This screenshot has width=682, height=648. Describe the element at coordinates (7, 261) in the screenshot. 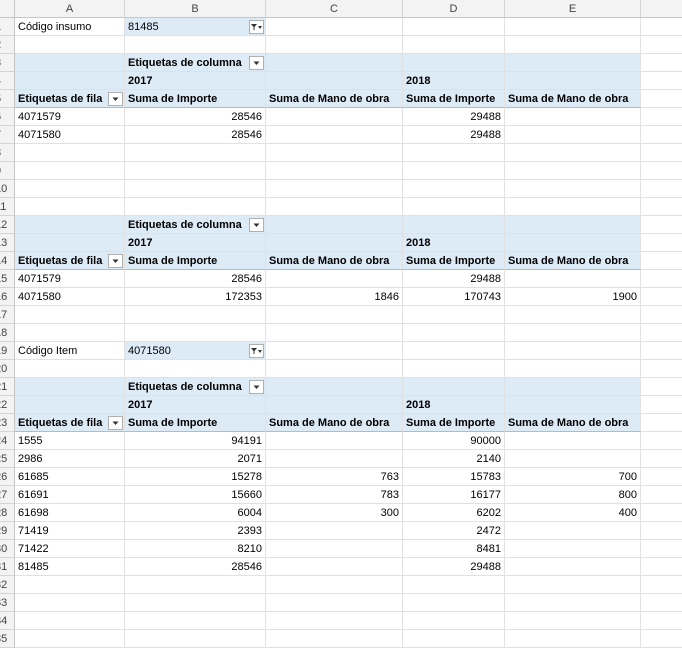

I see `row-header-14: 14` at that location.